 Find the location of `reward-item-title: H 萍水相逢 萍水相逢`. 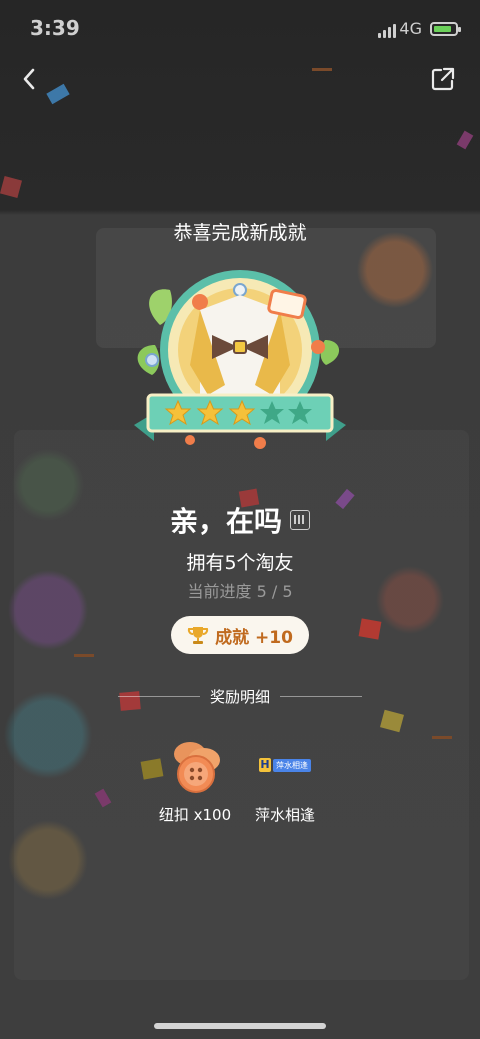

reward-item-title: H 萍水相逢 萍水相逢 is located at coordinates (285, 777).